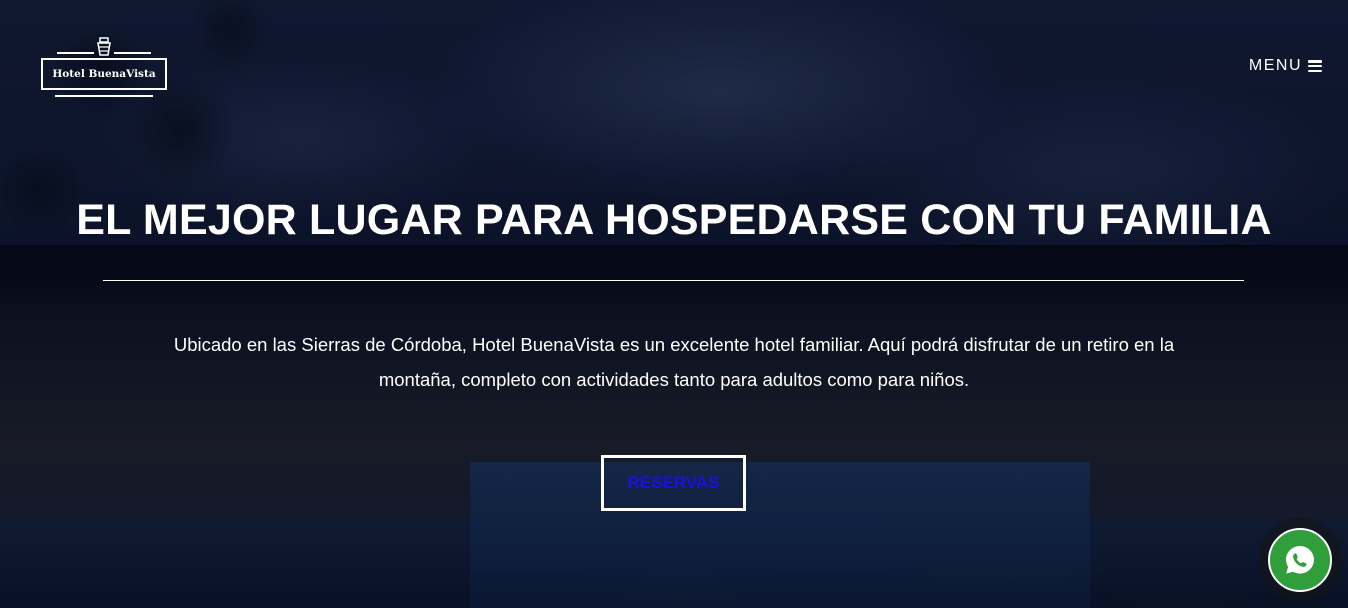  What do you see at coordinates (1315, 66) in the screenshot?
I see `hamburger-icon` at bounding box center [1315, 66].